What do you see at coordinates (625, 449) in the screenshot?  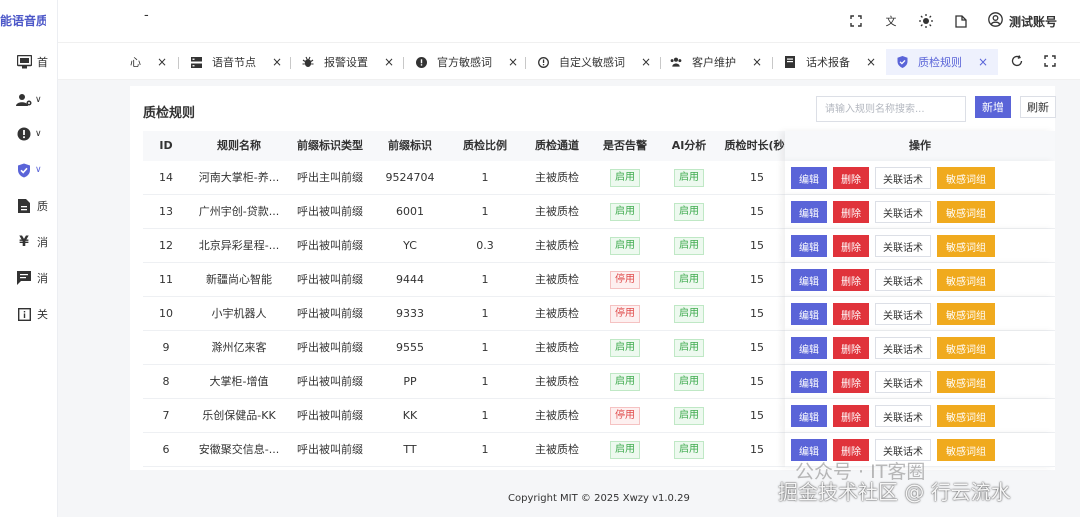 I see `cell-alarm: 启用` at bounding box center [625, 449].